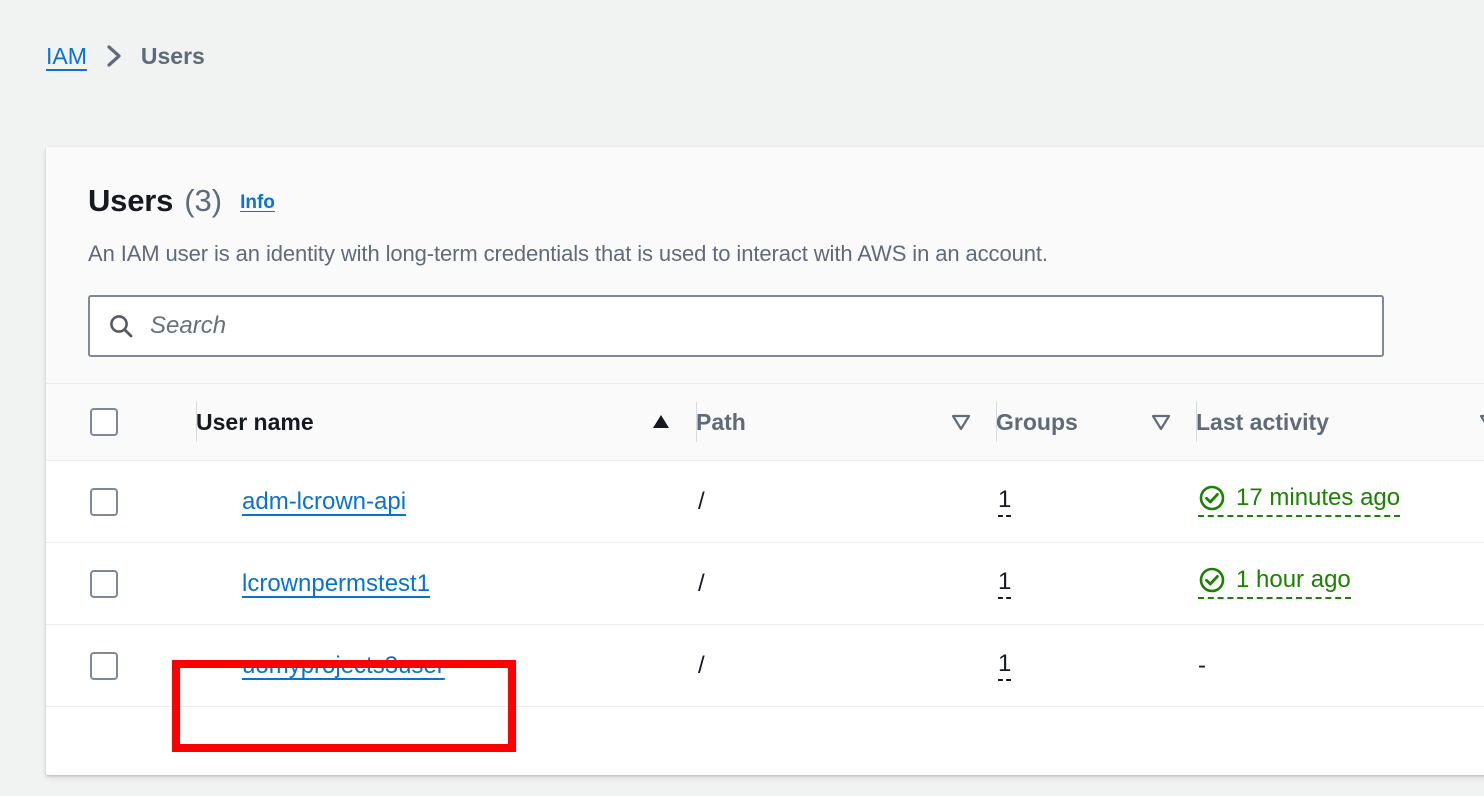 This screenshot has width=1484, height=796. What do you see at coordinates (125, 56) in the screenshot?
I see `breadcrumb: IAM Users` at bounding box center [125, 56].